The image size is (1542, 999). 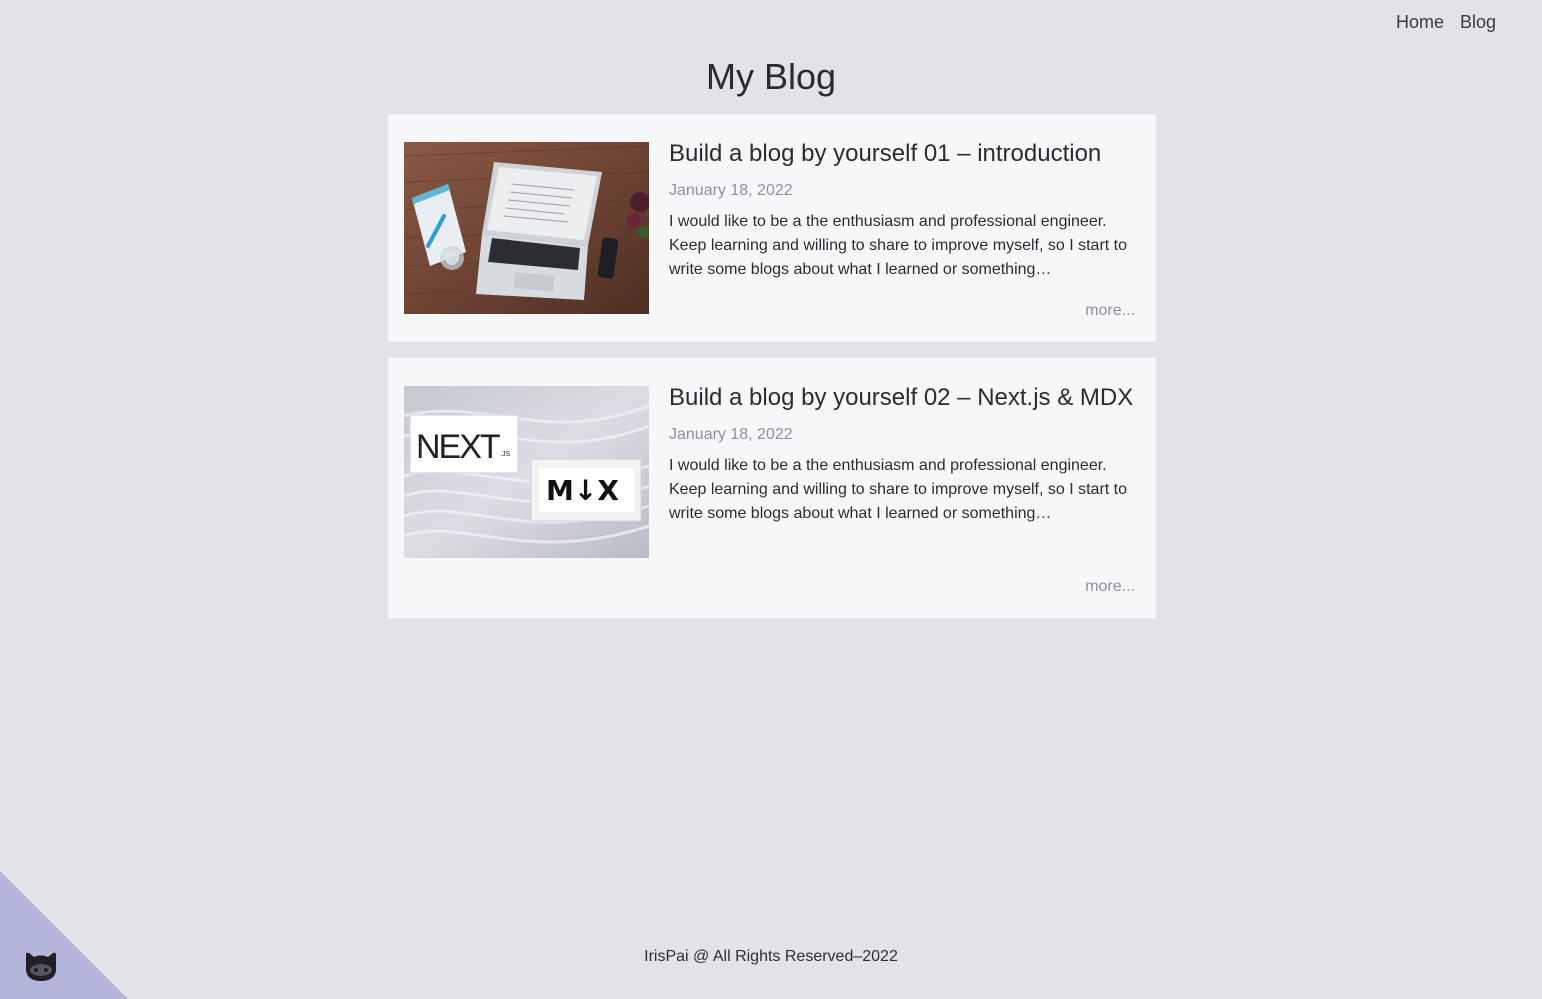 I want to click on mdx-logo-text: M↓X, so click(x=582, y=490).